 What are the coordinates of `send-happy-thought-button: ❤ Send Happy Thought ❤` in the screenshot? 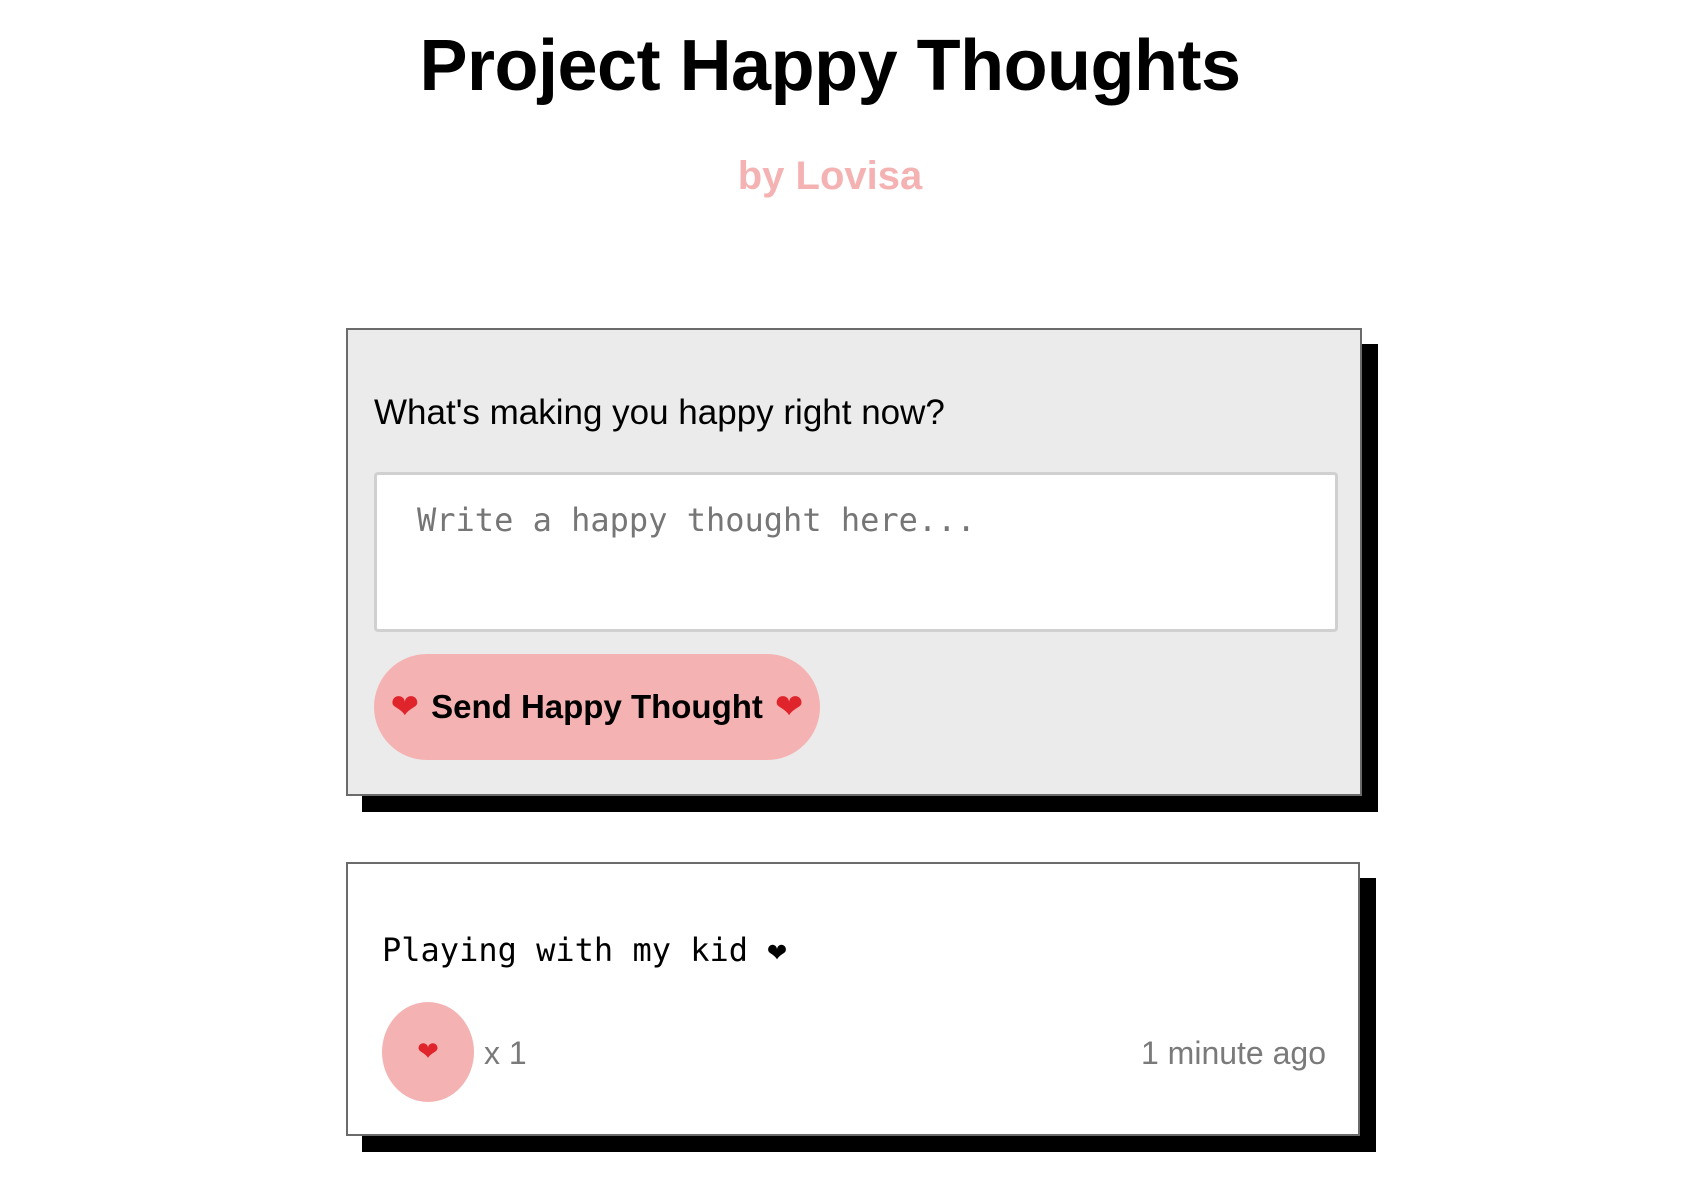 It's located at (597, 707).